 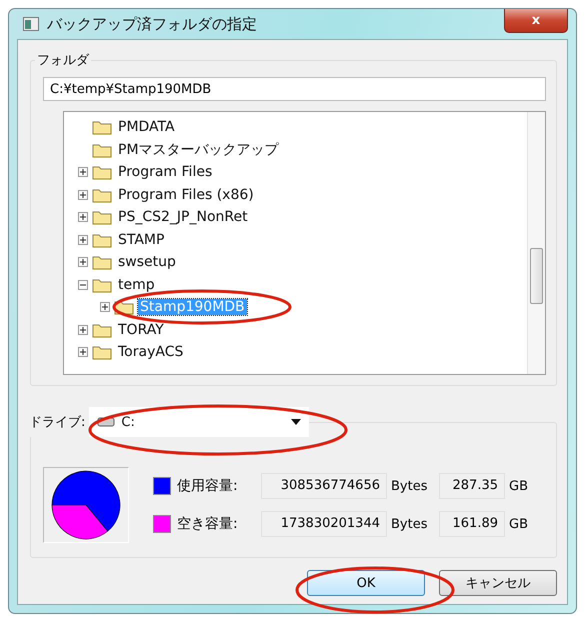 I want to click on bytes-field: 308536774656, so click(x=324, y=486).